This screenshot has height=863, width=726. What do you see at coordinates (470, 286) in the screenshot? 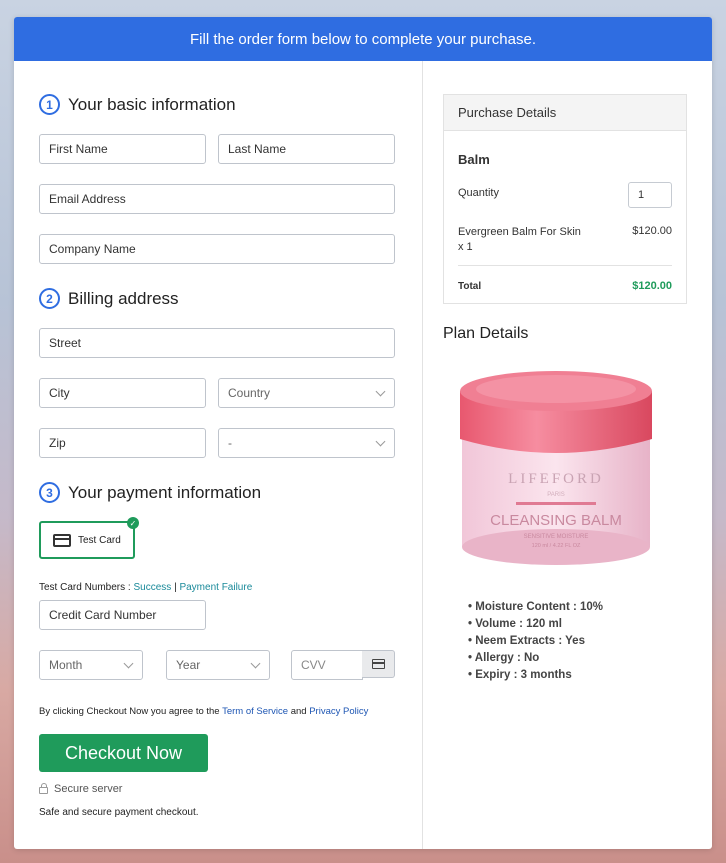
I see `total-label: Total` at bounding box center [470, 286].